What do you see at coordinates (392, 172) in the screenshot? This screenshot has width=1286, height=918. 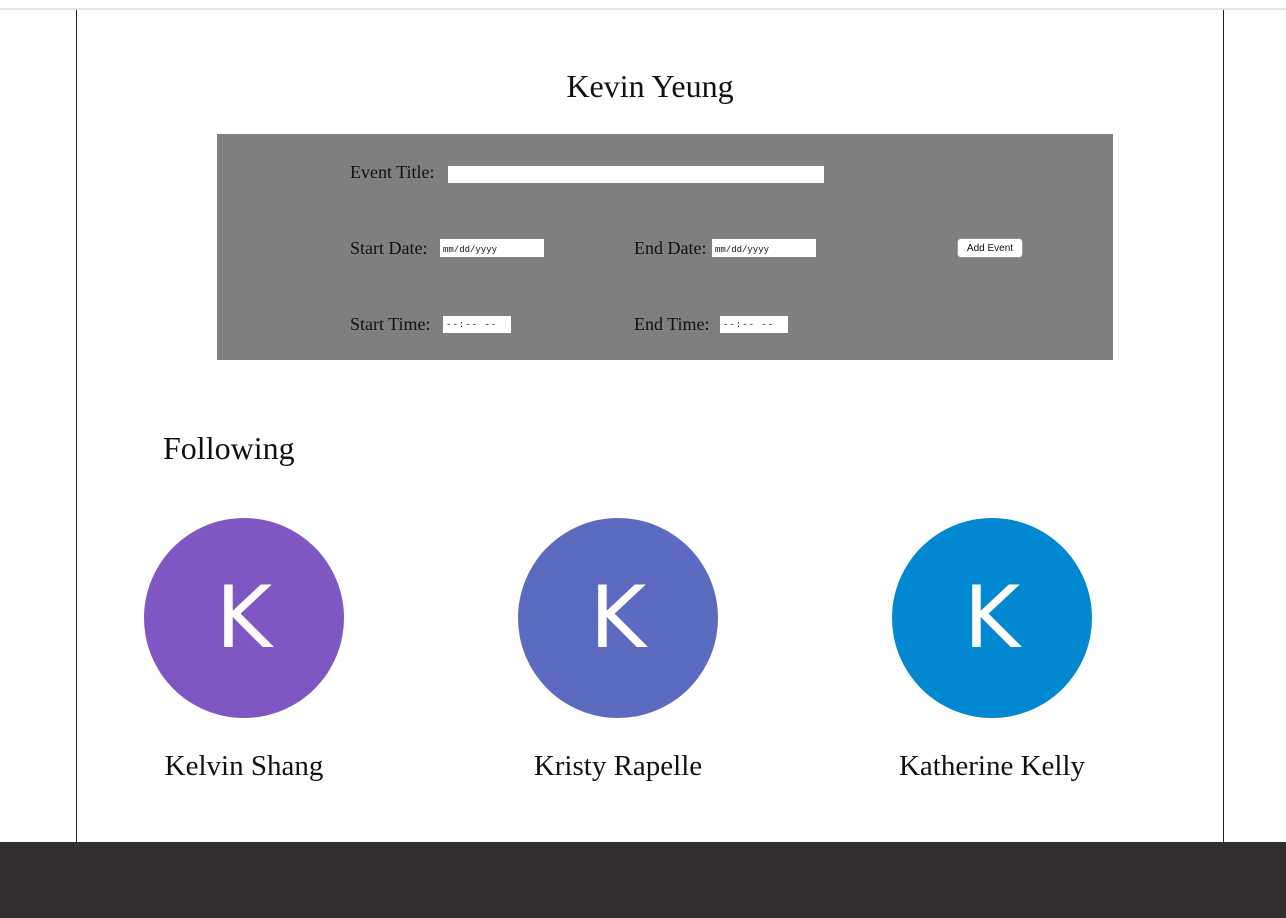 I see `event-title-label: Event Title:` at bounding box center [392, 172].